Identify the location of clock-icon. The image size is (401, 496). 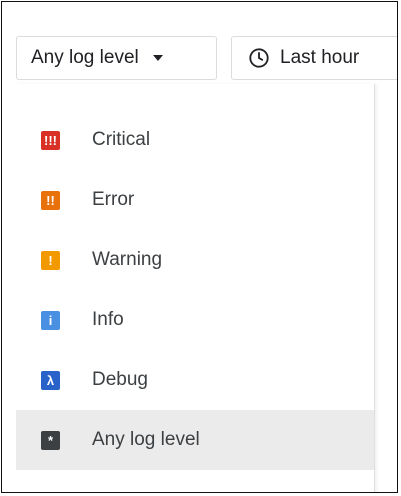
(259, 58).